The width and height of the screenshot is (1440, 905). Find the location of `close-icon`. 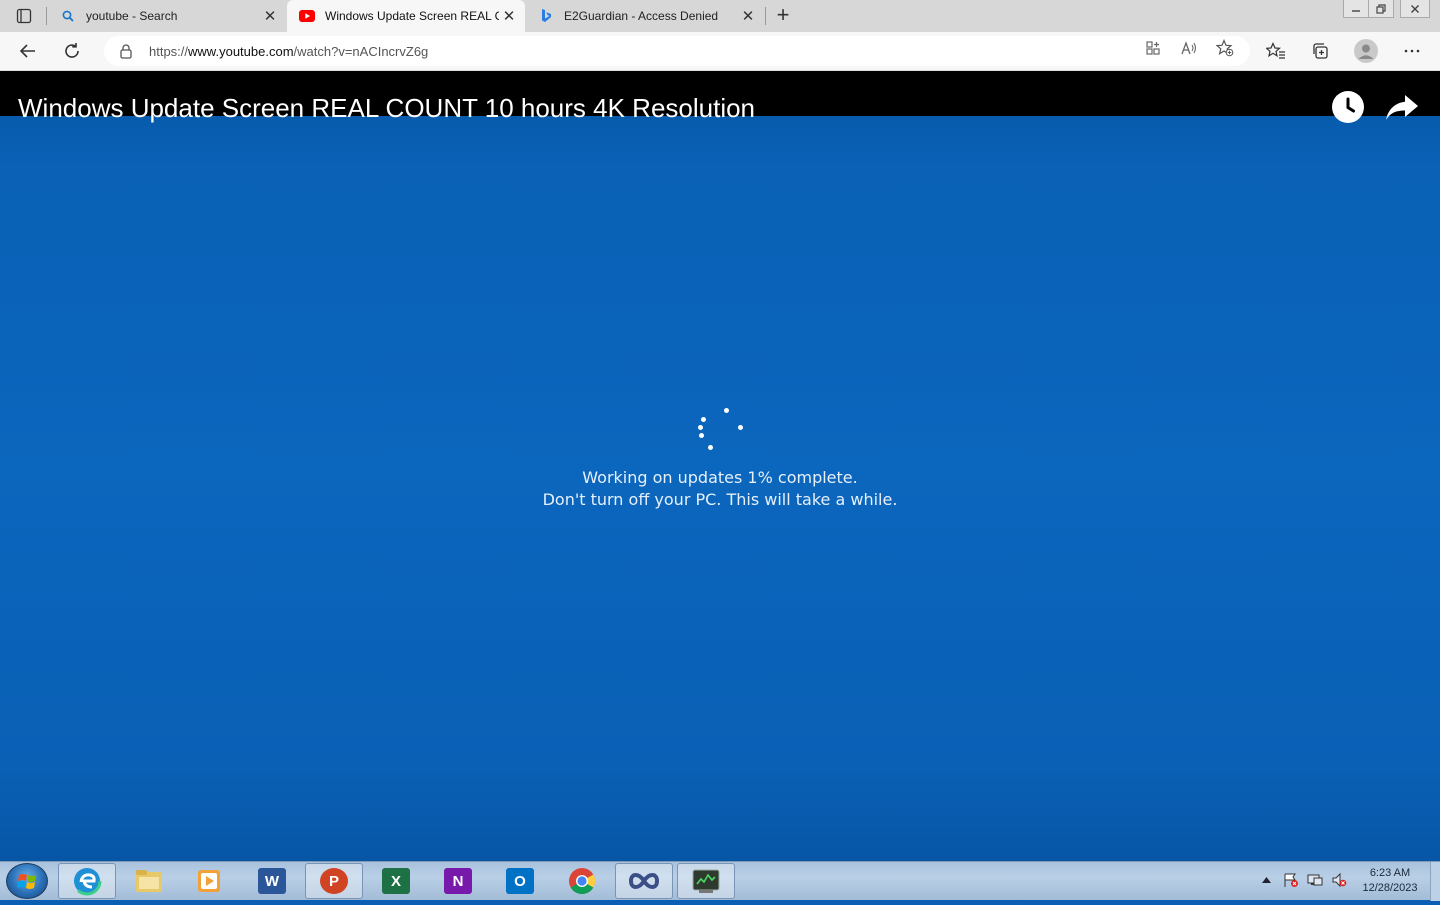

close-icon is located at coordinates (1415, 8).